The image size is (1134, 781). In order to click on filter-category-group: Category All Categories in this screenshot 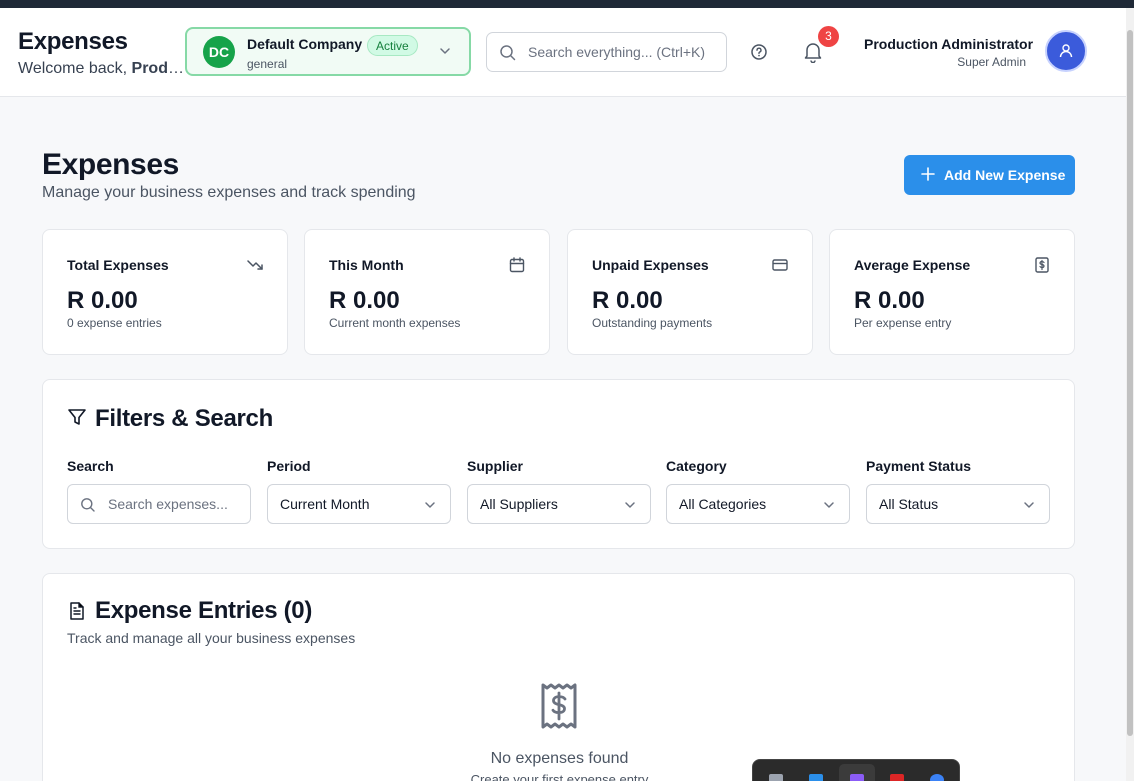, I will do `click(758, 491)`.